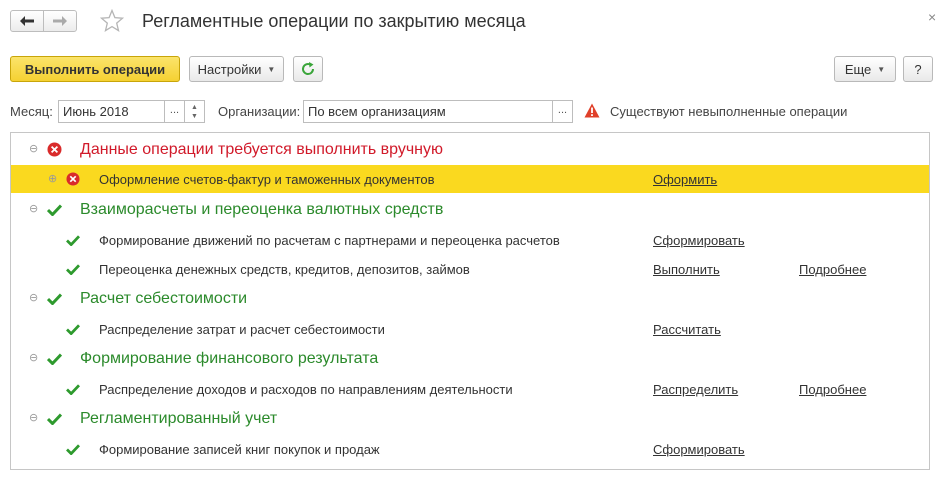  Describe the element at coordinates (470, 419) in the screenshot. I see `group-row-regulated: ⊖ Регламентированный учет` at that location.